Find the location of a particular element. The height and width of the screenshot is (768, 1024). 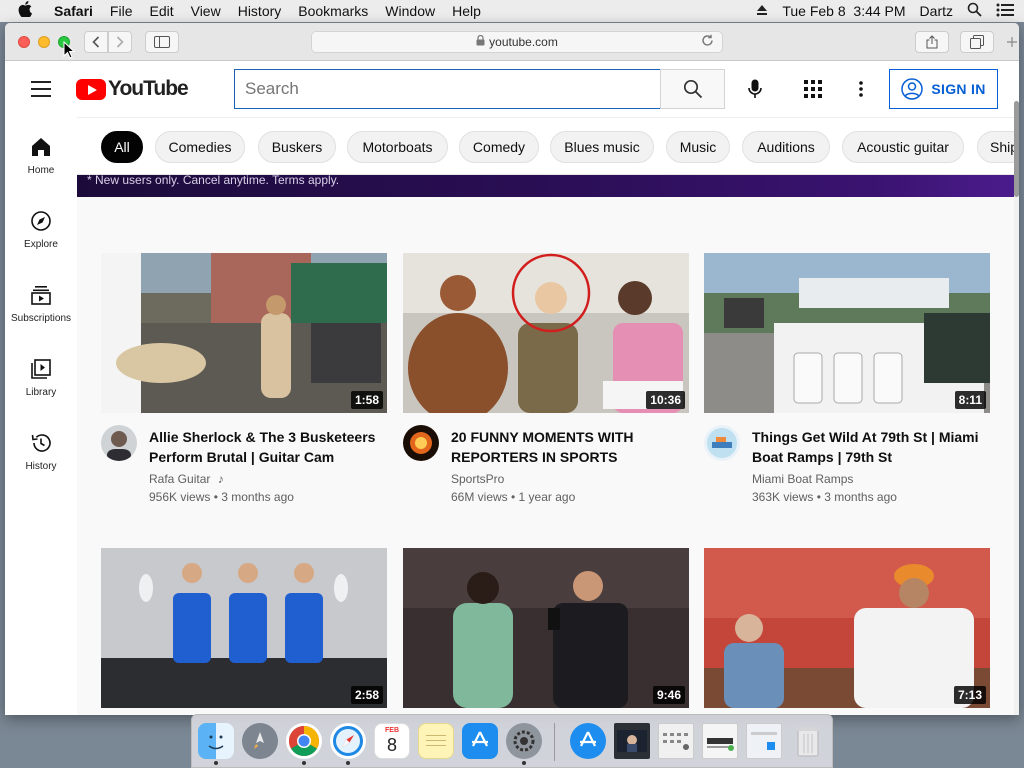

chip-comedies: Comedies is located at coordinates (200, 147).